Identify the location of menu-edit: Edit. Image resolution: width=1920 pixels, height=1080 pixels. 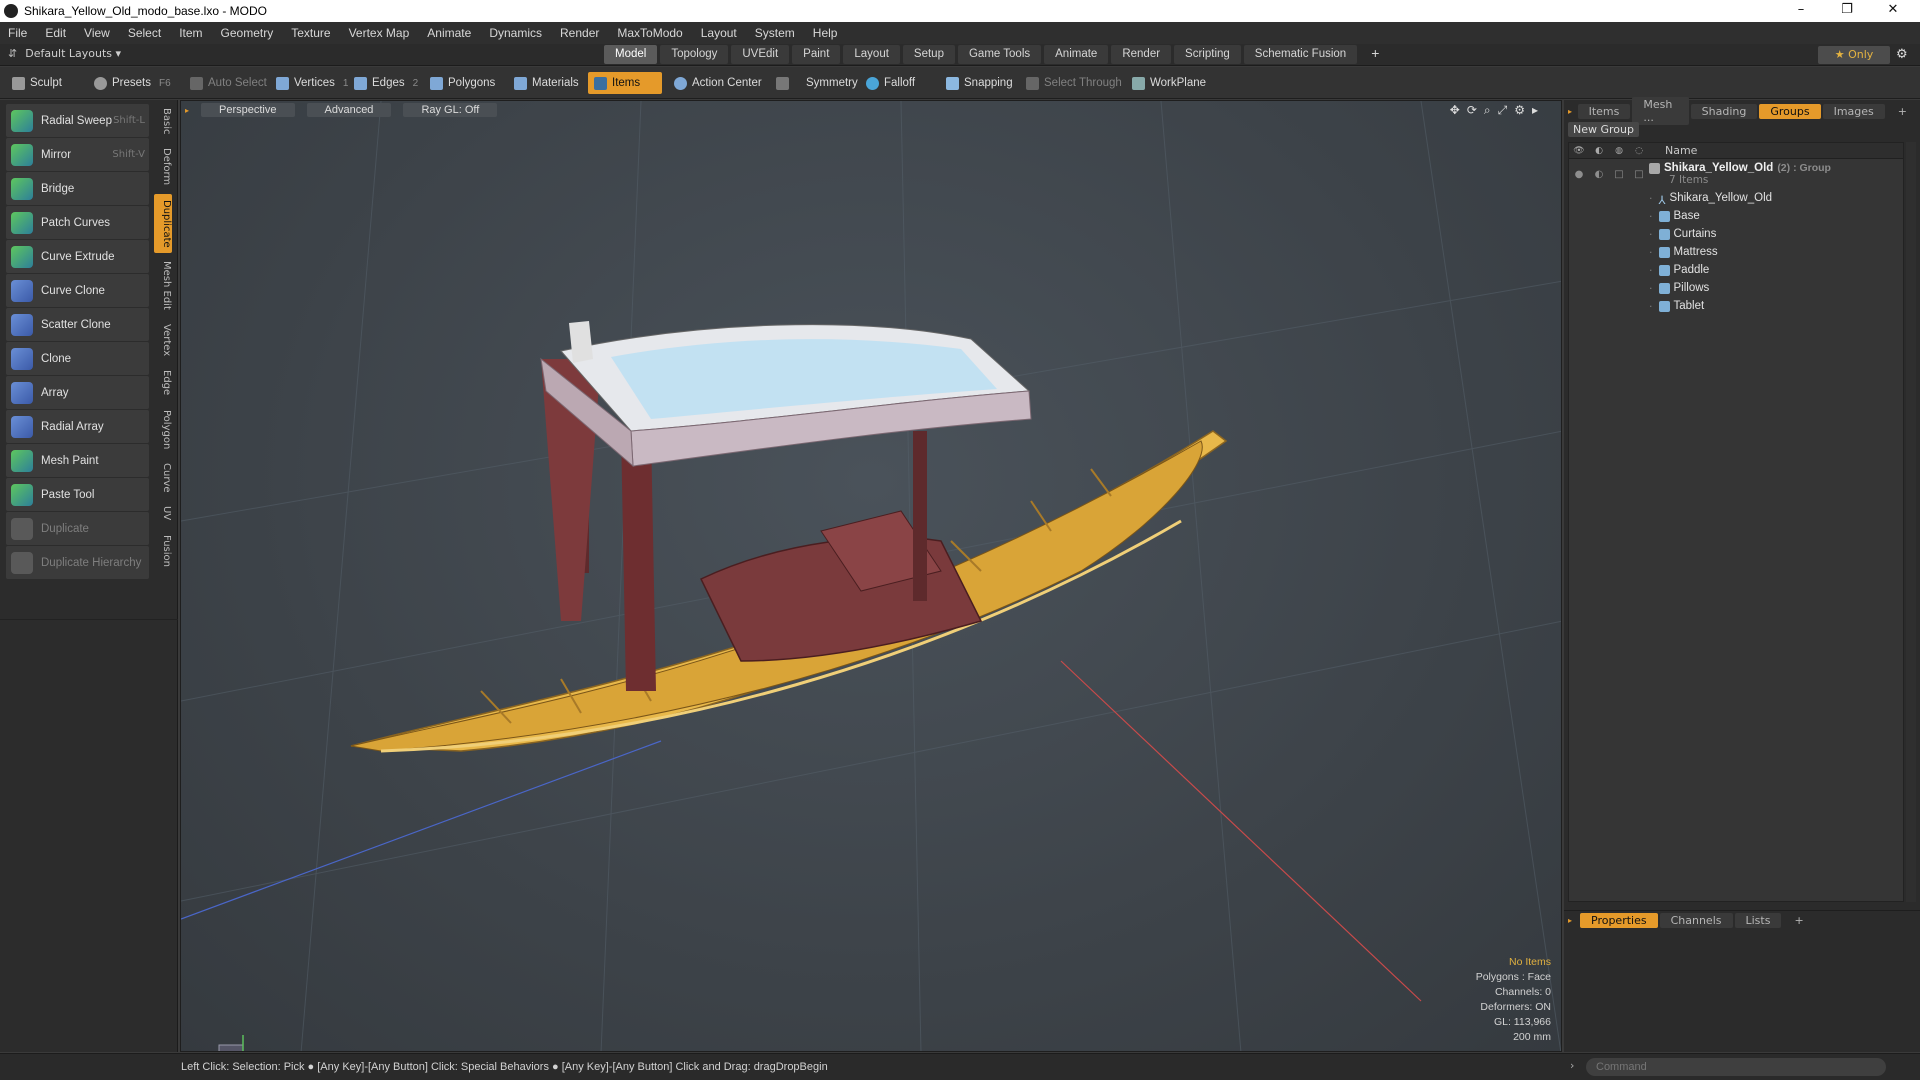
(55, 33).